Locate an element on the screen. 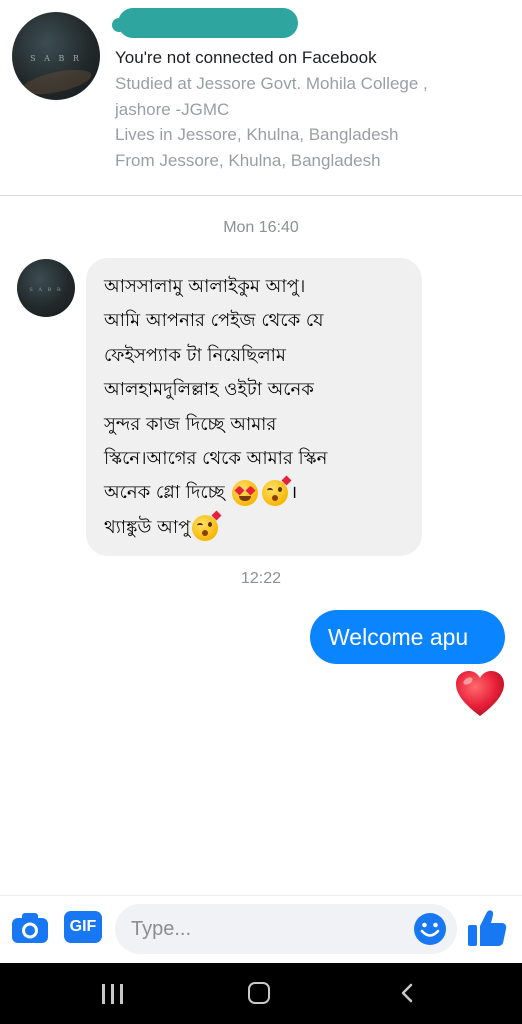 Image resolution: width=522 pixels, height=1024 pixels. connection-status: You're not connected on Facebook is located at coordinates (246, 57).